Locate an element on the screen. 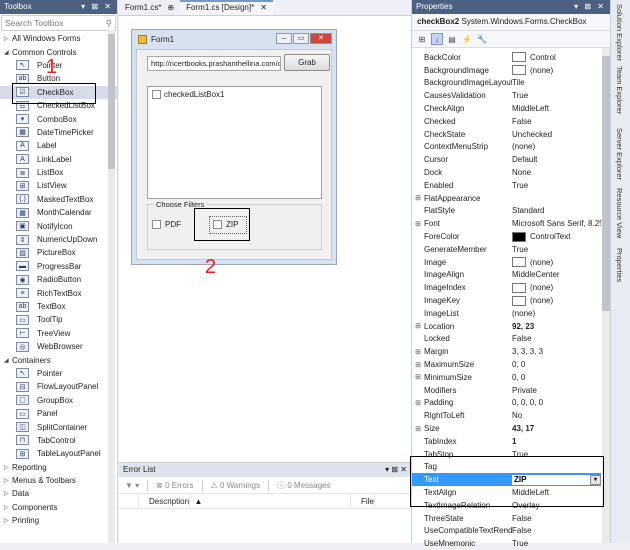 This screenshot has height=550, width=630. property-row: RightToLeft No is located at coordinates (506, 415).